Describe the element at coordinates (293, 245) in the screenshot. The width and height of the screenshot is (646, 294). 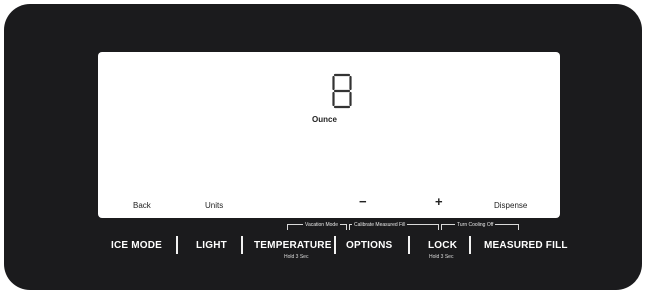
I see `temperature-button: TEMPERATURE` at that location.